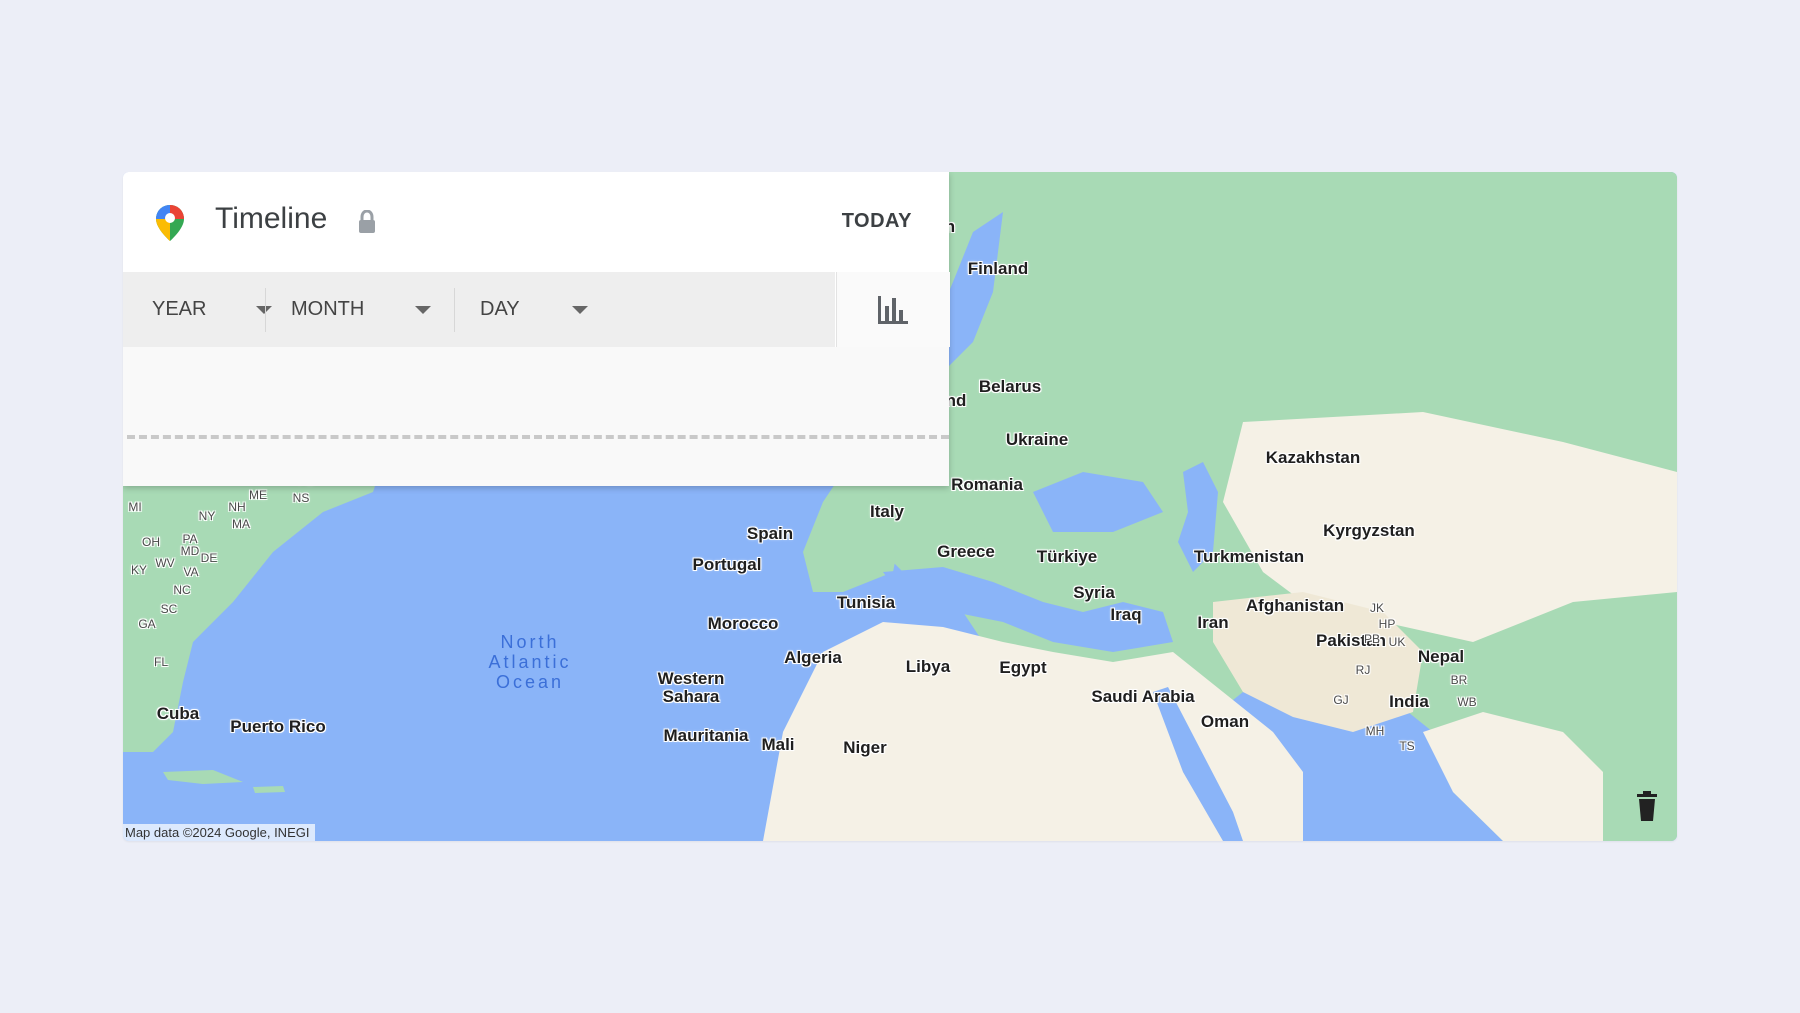  What do you see at coordinates (1467, 702) in the screenshot?
I see `map-label-region: WB` at bounding box center [1467, 702].